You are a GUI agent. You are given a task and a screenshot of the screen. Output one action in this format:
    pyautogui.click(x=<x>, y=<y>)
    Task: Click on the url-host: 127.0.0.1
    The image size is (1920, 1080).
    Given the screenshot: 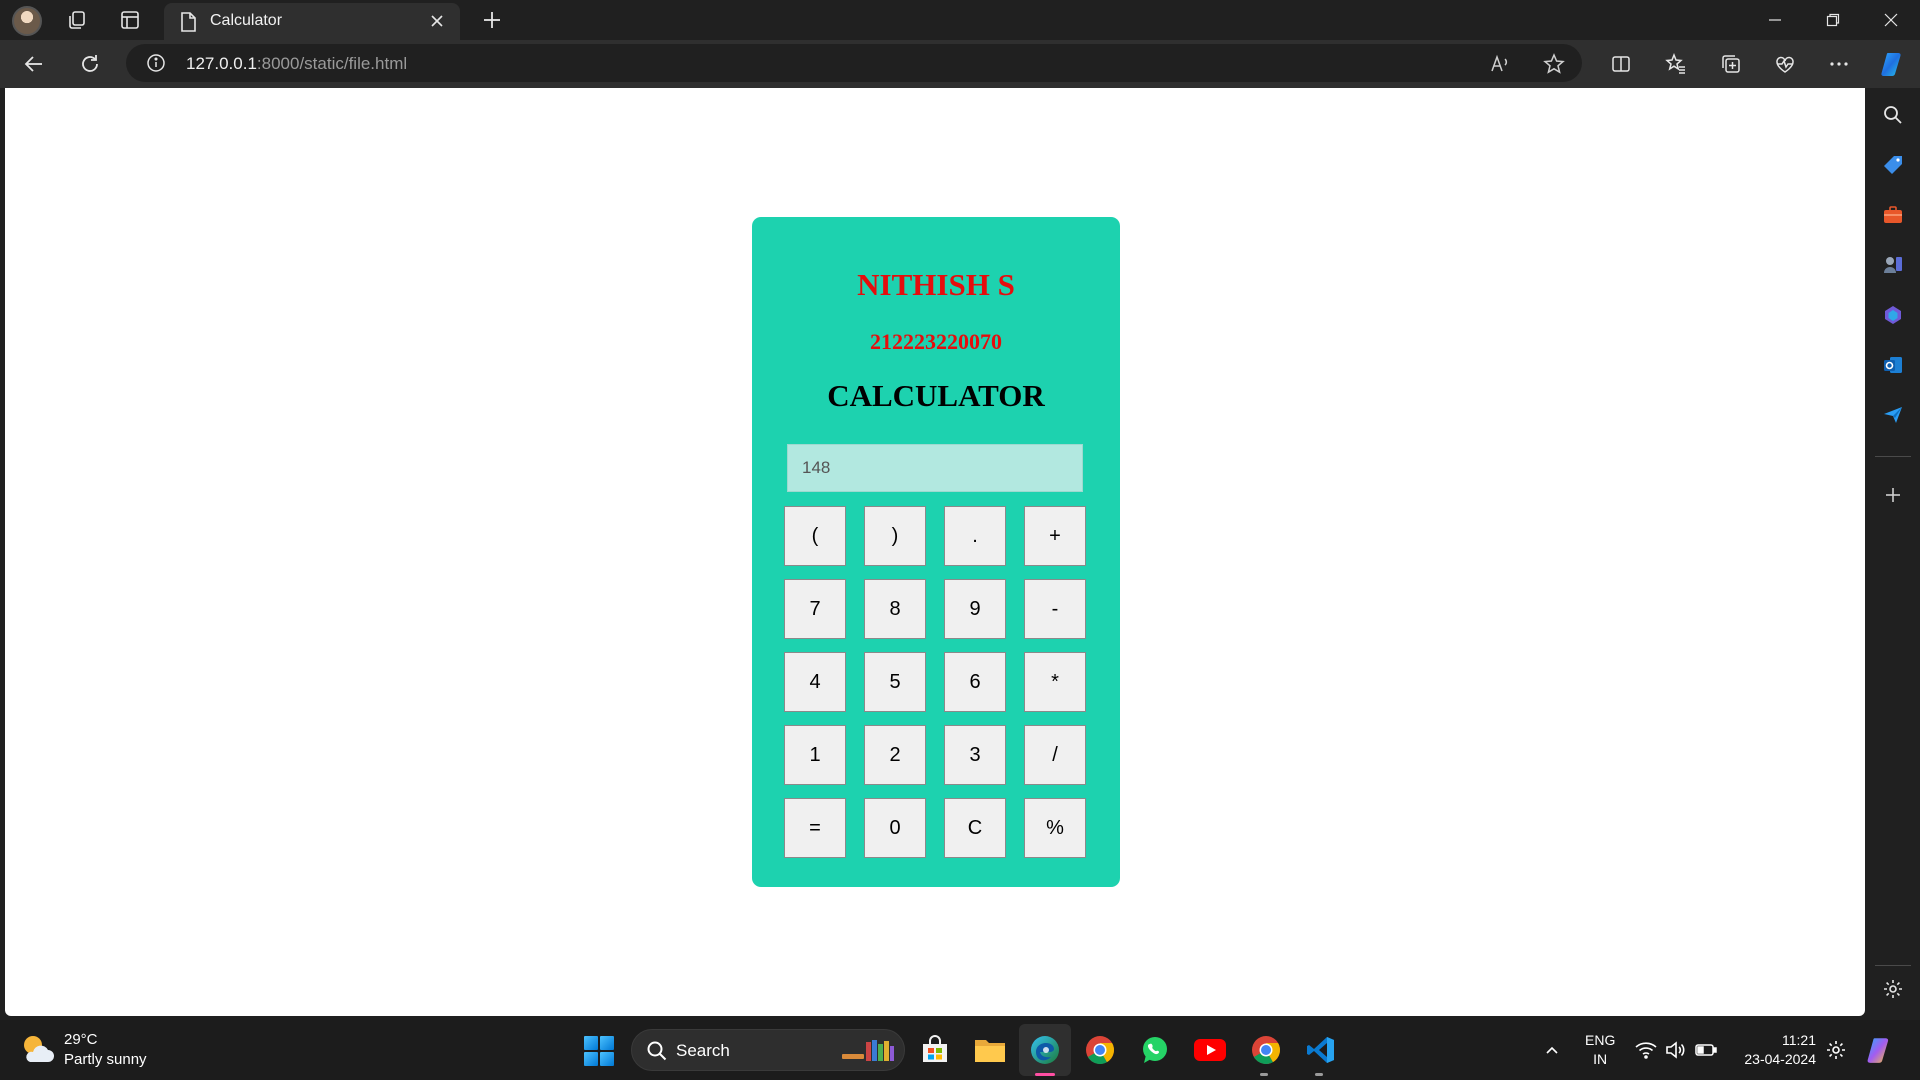 What is the action you would take?
    pyautogui.click(x=221, y=63)
    